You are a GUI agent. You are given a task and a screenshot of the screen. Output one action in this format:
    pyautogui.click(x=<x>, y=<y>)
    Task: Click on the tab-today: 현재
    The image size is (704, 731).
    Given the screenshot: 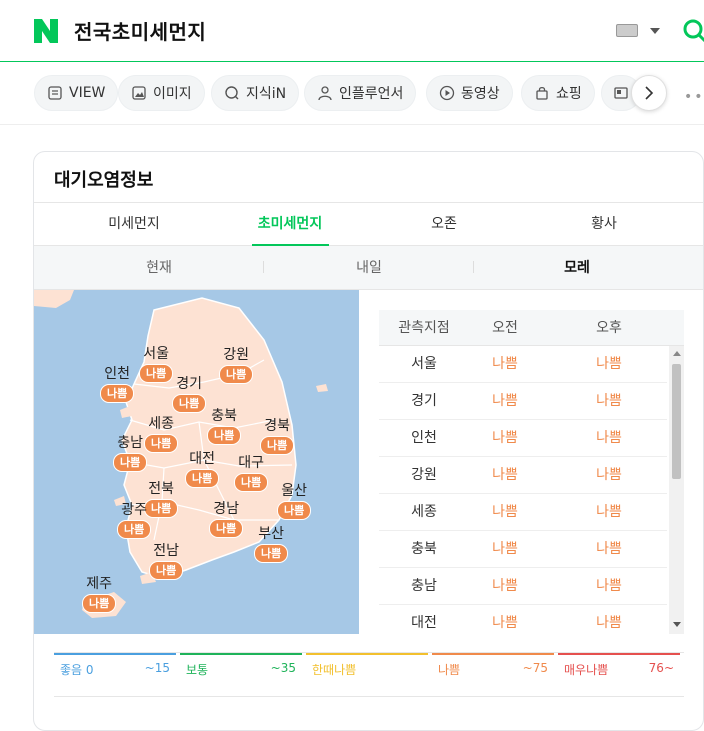 What is the action you would take?
    pyautogui.click(x=159, y=268)
    